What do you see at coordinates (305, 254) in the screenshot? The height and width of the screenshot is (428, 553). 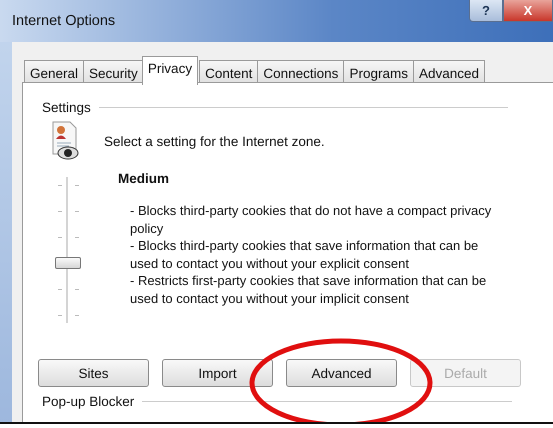 I see `description-text: - Blocks third-party cookies that save information that can be used to contact you without your explicit consent` at bounding box center [305, 254].